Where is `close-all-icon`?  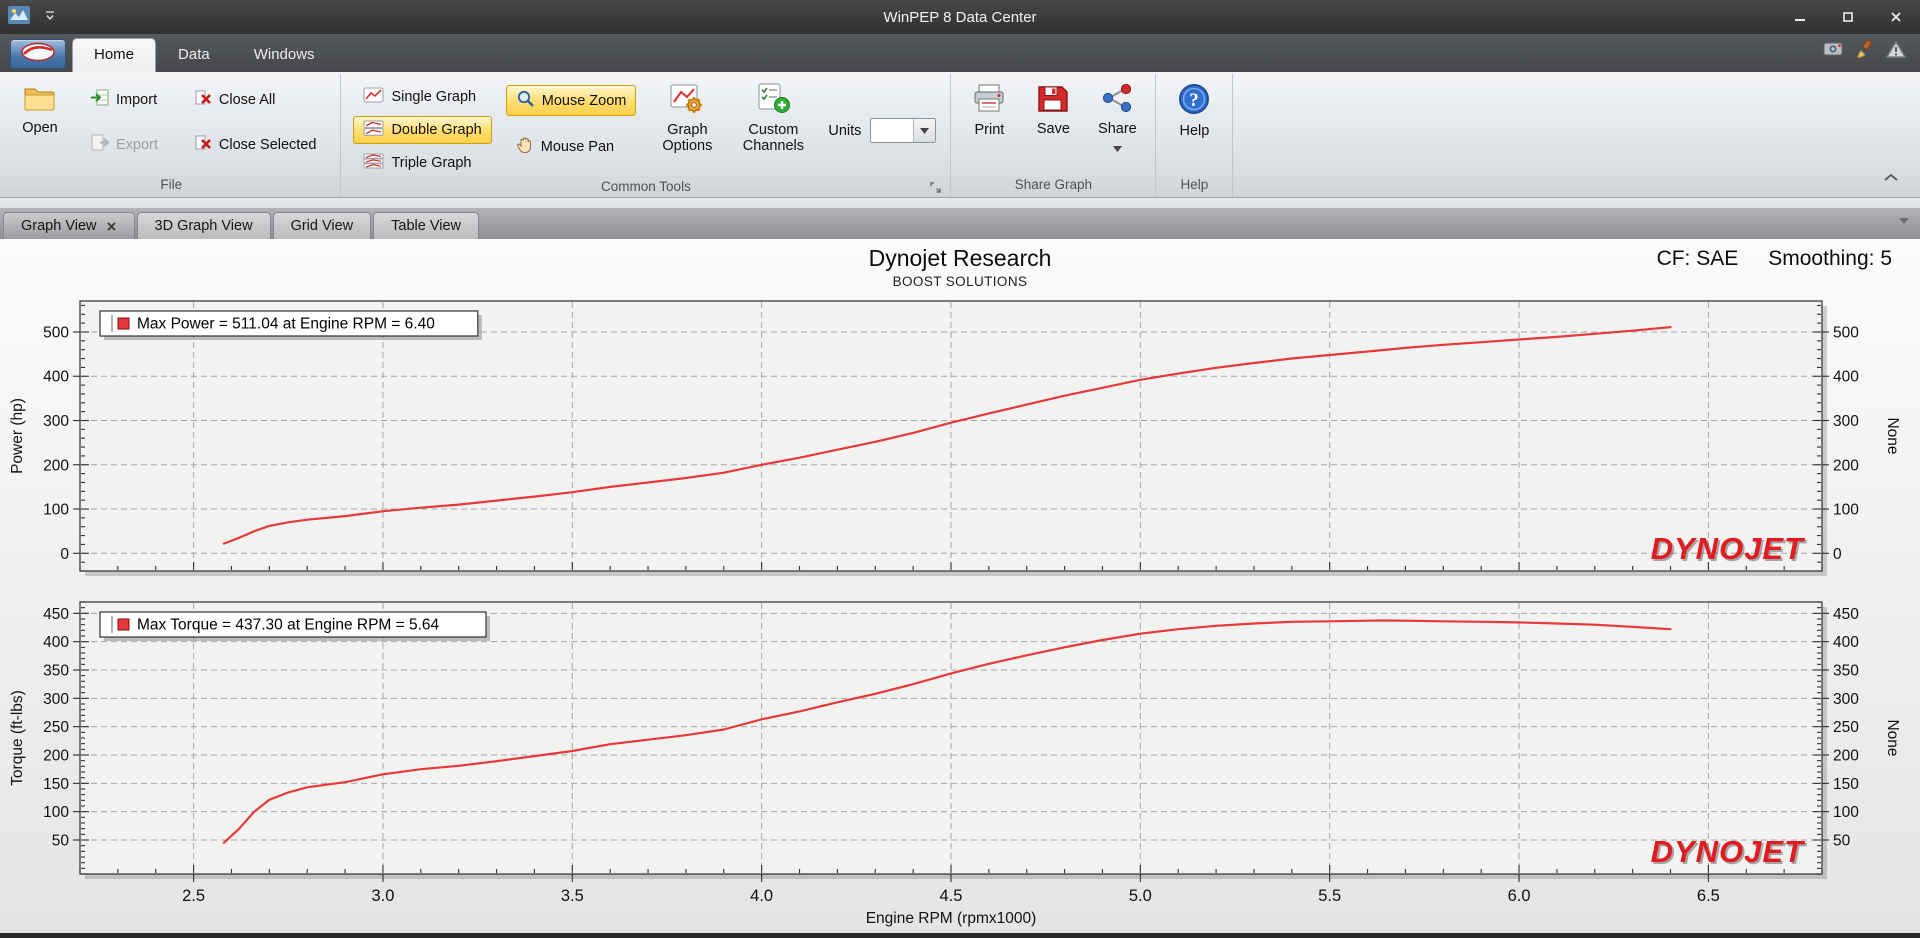 close-all-icon is located at coordinates (203, 99).